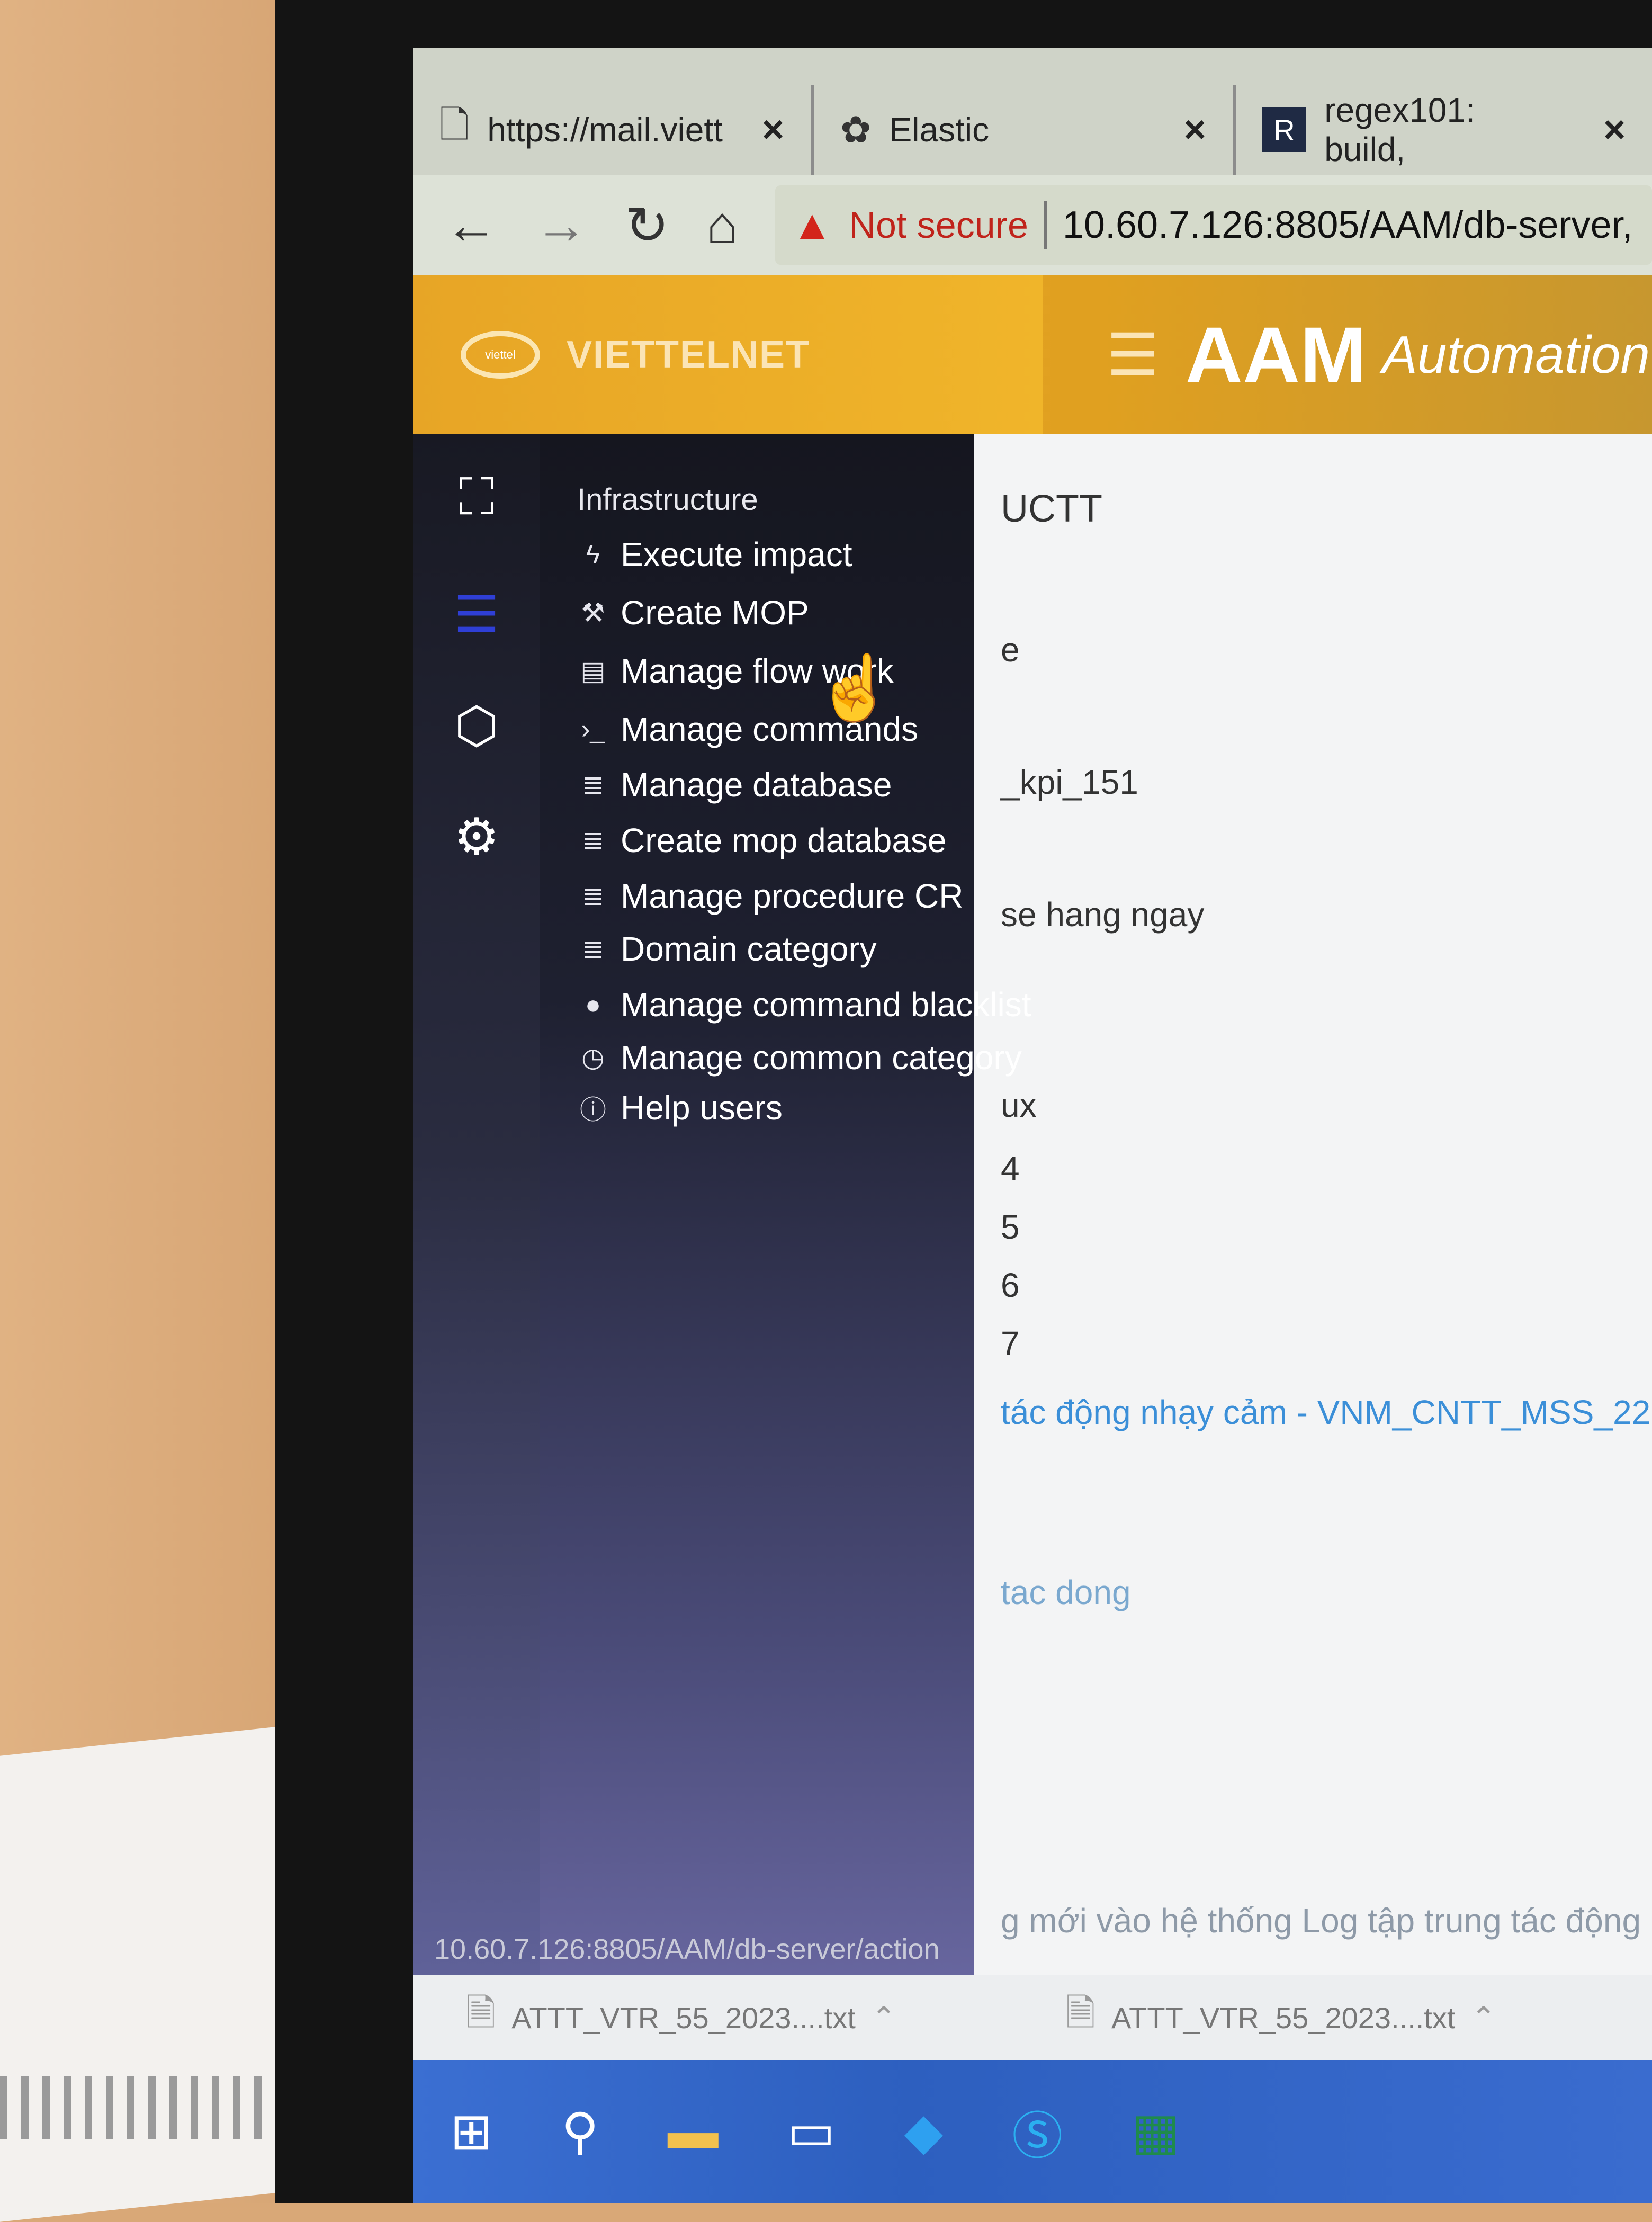 The width and height of the screenshot is (1652, 2222). I want to click on file-explorer-icon: ▬, so click(693, 2131).